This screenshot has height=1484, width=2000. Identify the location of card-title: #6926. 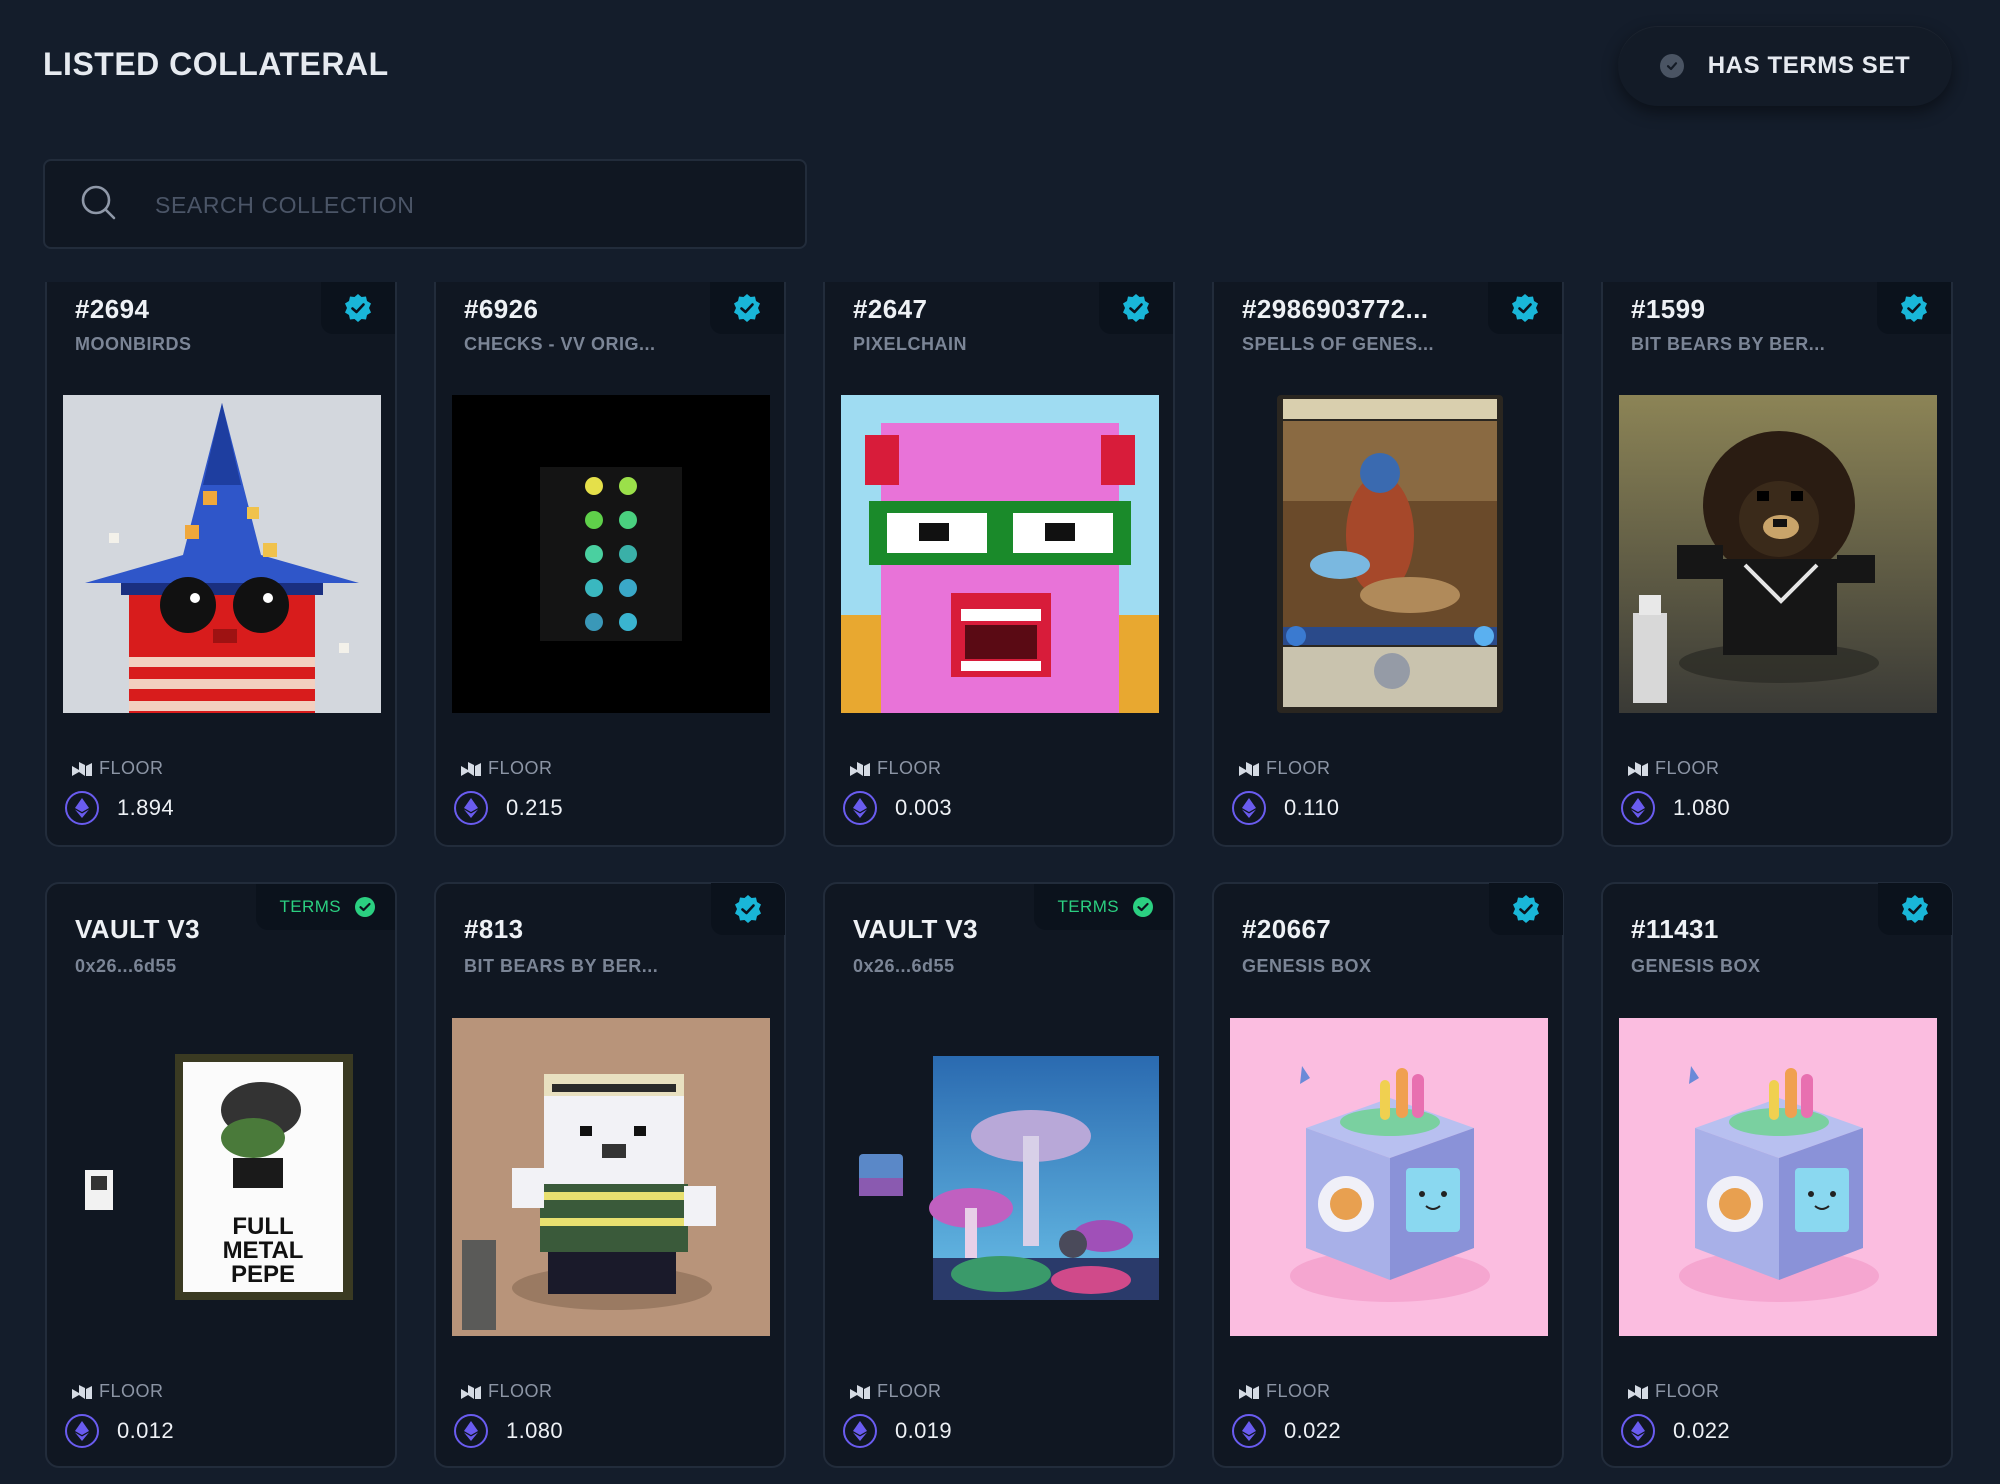
(501, 309).